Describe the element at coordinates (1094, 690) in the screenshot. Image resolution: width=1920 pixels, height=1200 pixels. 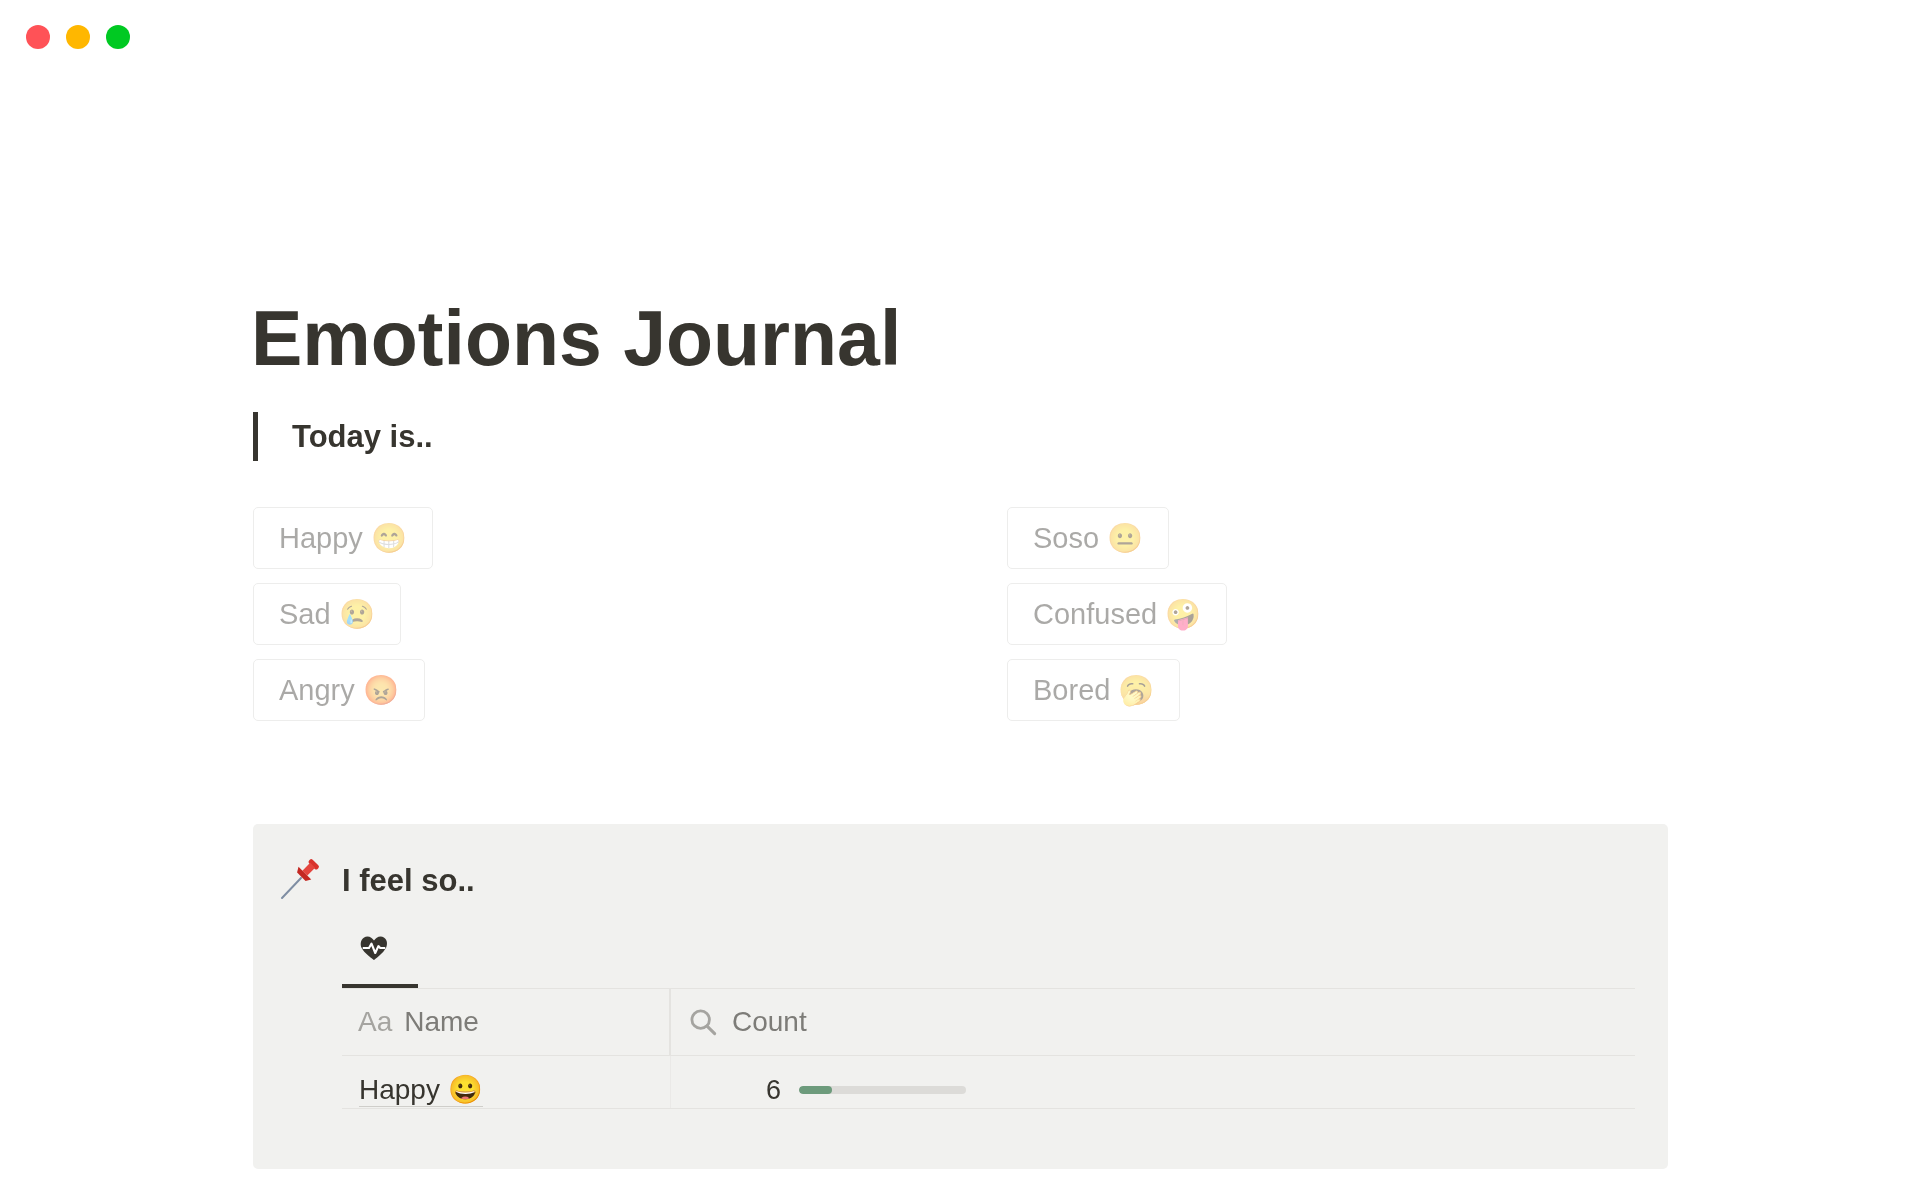
I see `mood-button: Bored 🥱` at that location.